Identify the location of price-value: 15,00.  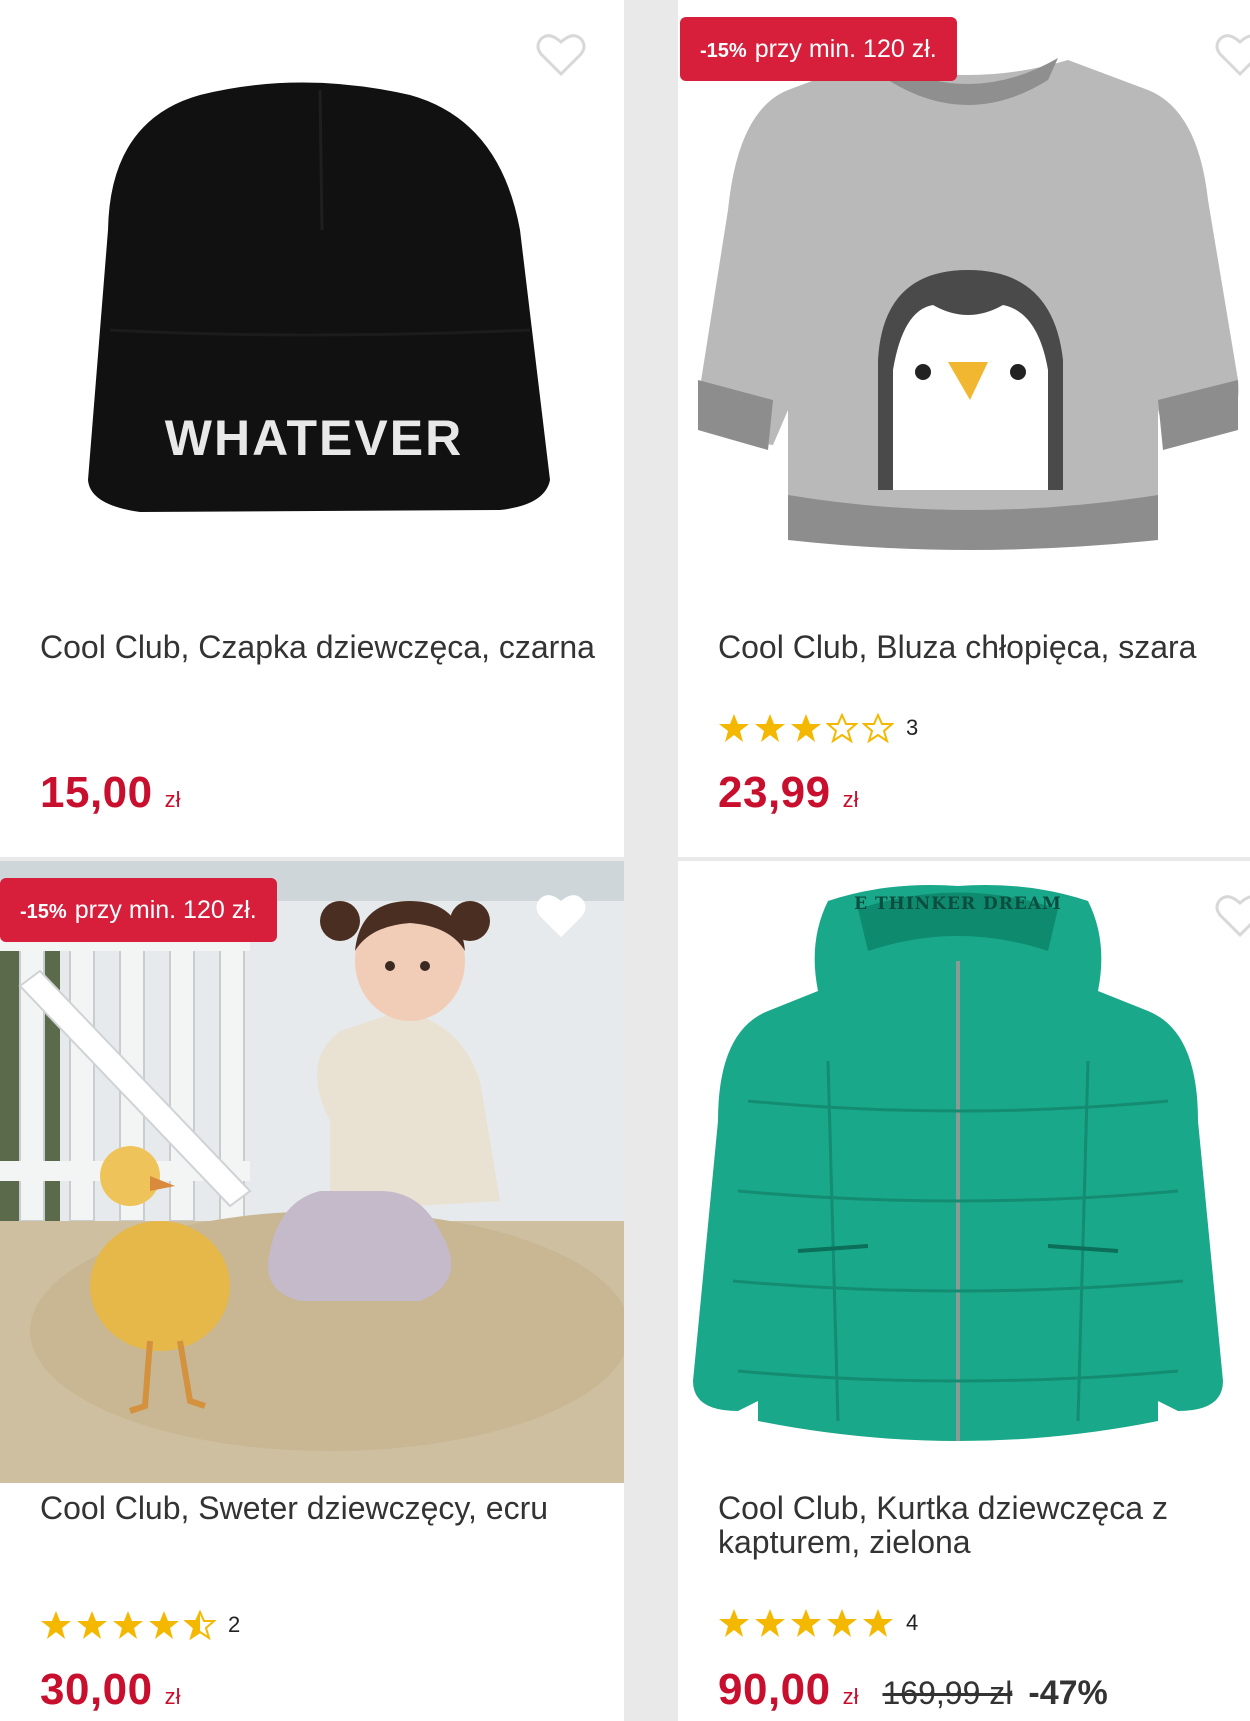
(96, 792).